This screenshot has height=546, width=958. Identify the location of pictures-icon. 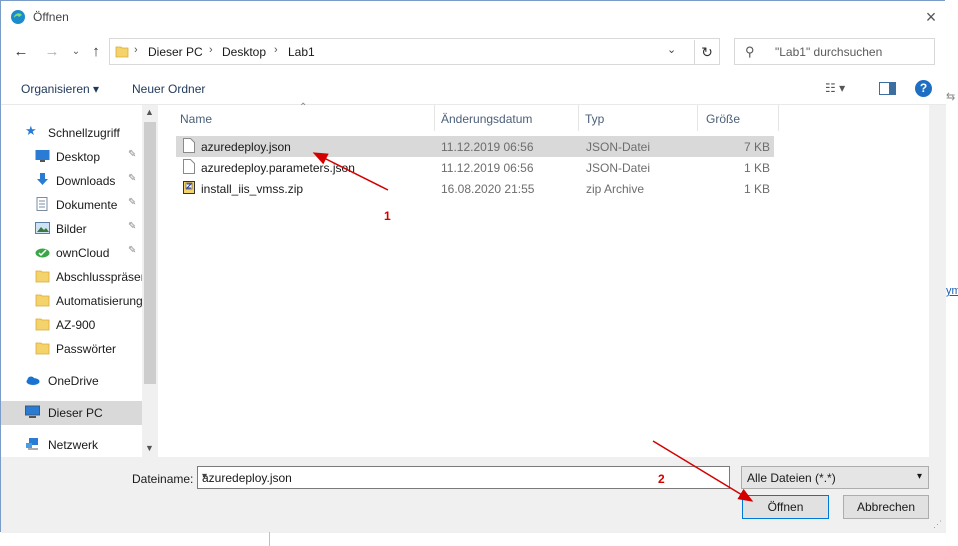
(42, 228).